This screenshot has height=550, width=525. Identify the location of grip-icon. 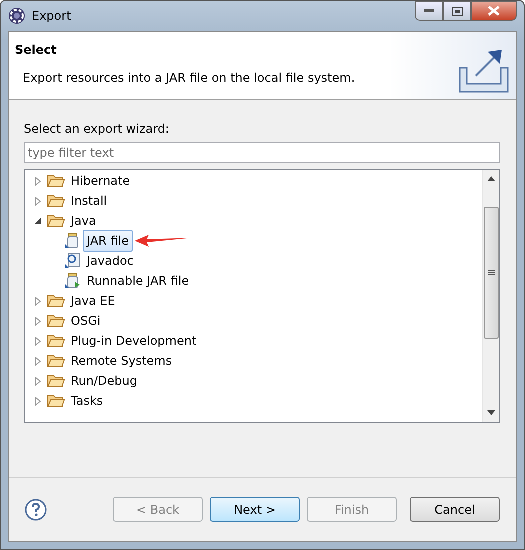
(491, 273).